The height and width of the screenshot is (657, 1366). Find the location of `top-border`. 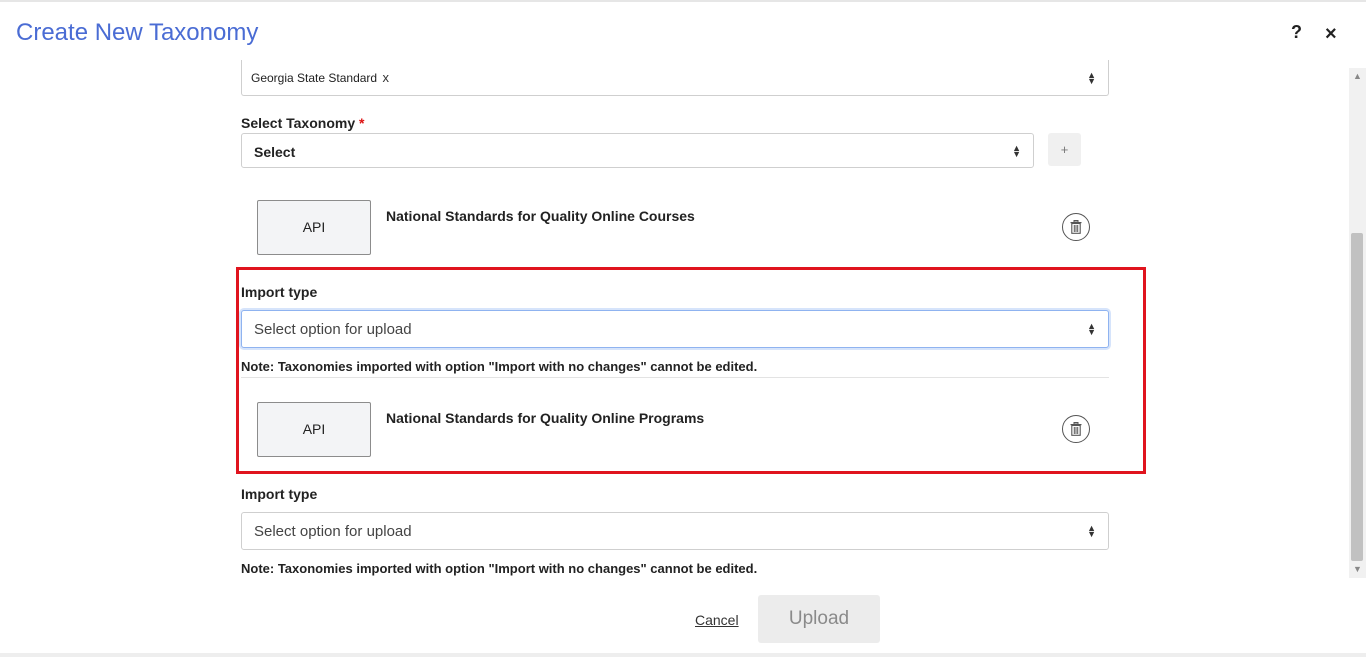

top-border is located at coordinates (683, 1).